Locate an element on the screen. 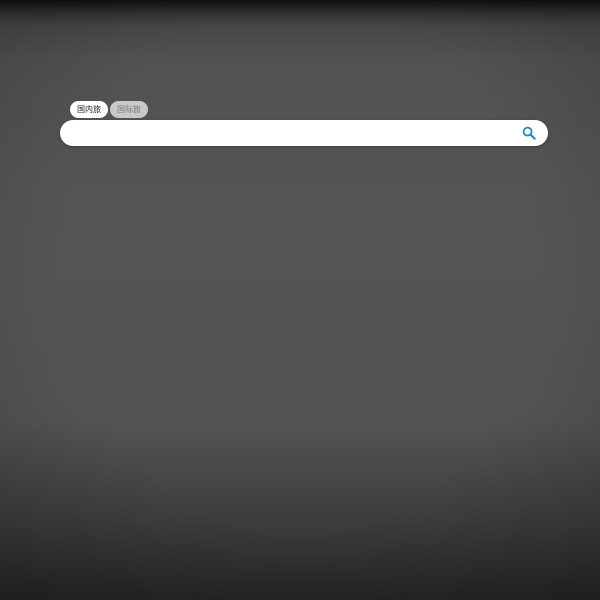 The height and width of the screenshot is (600, 600). search-button is located at coordinates (529, 133).